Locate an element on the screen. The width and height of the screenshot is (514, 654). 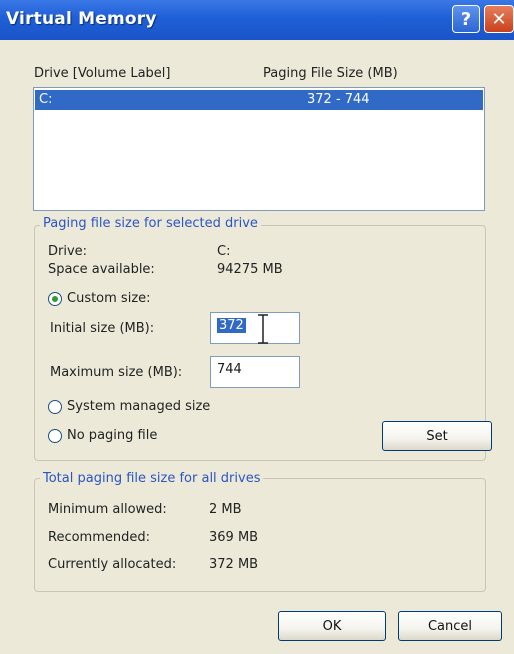
close-button: ✕ is located at coordinates (499, 19).